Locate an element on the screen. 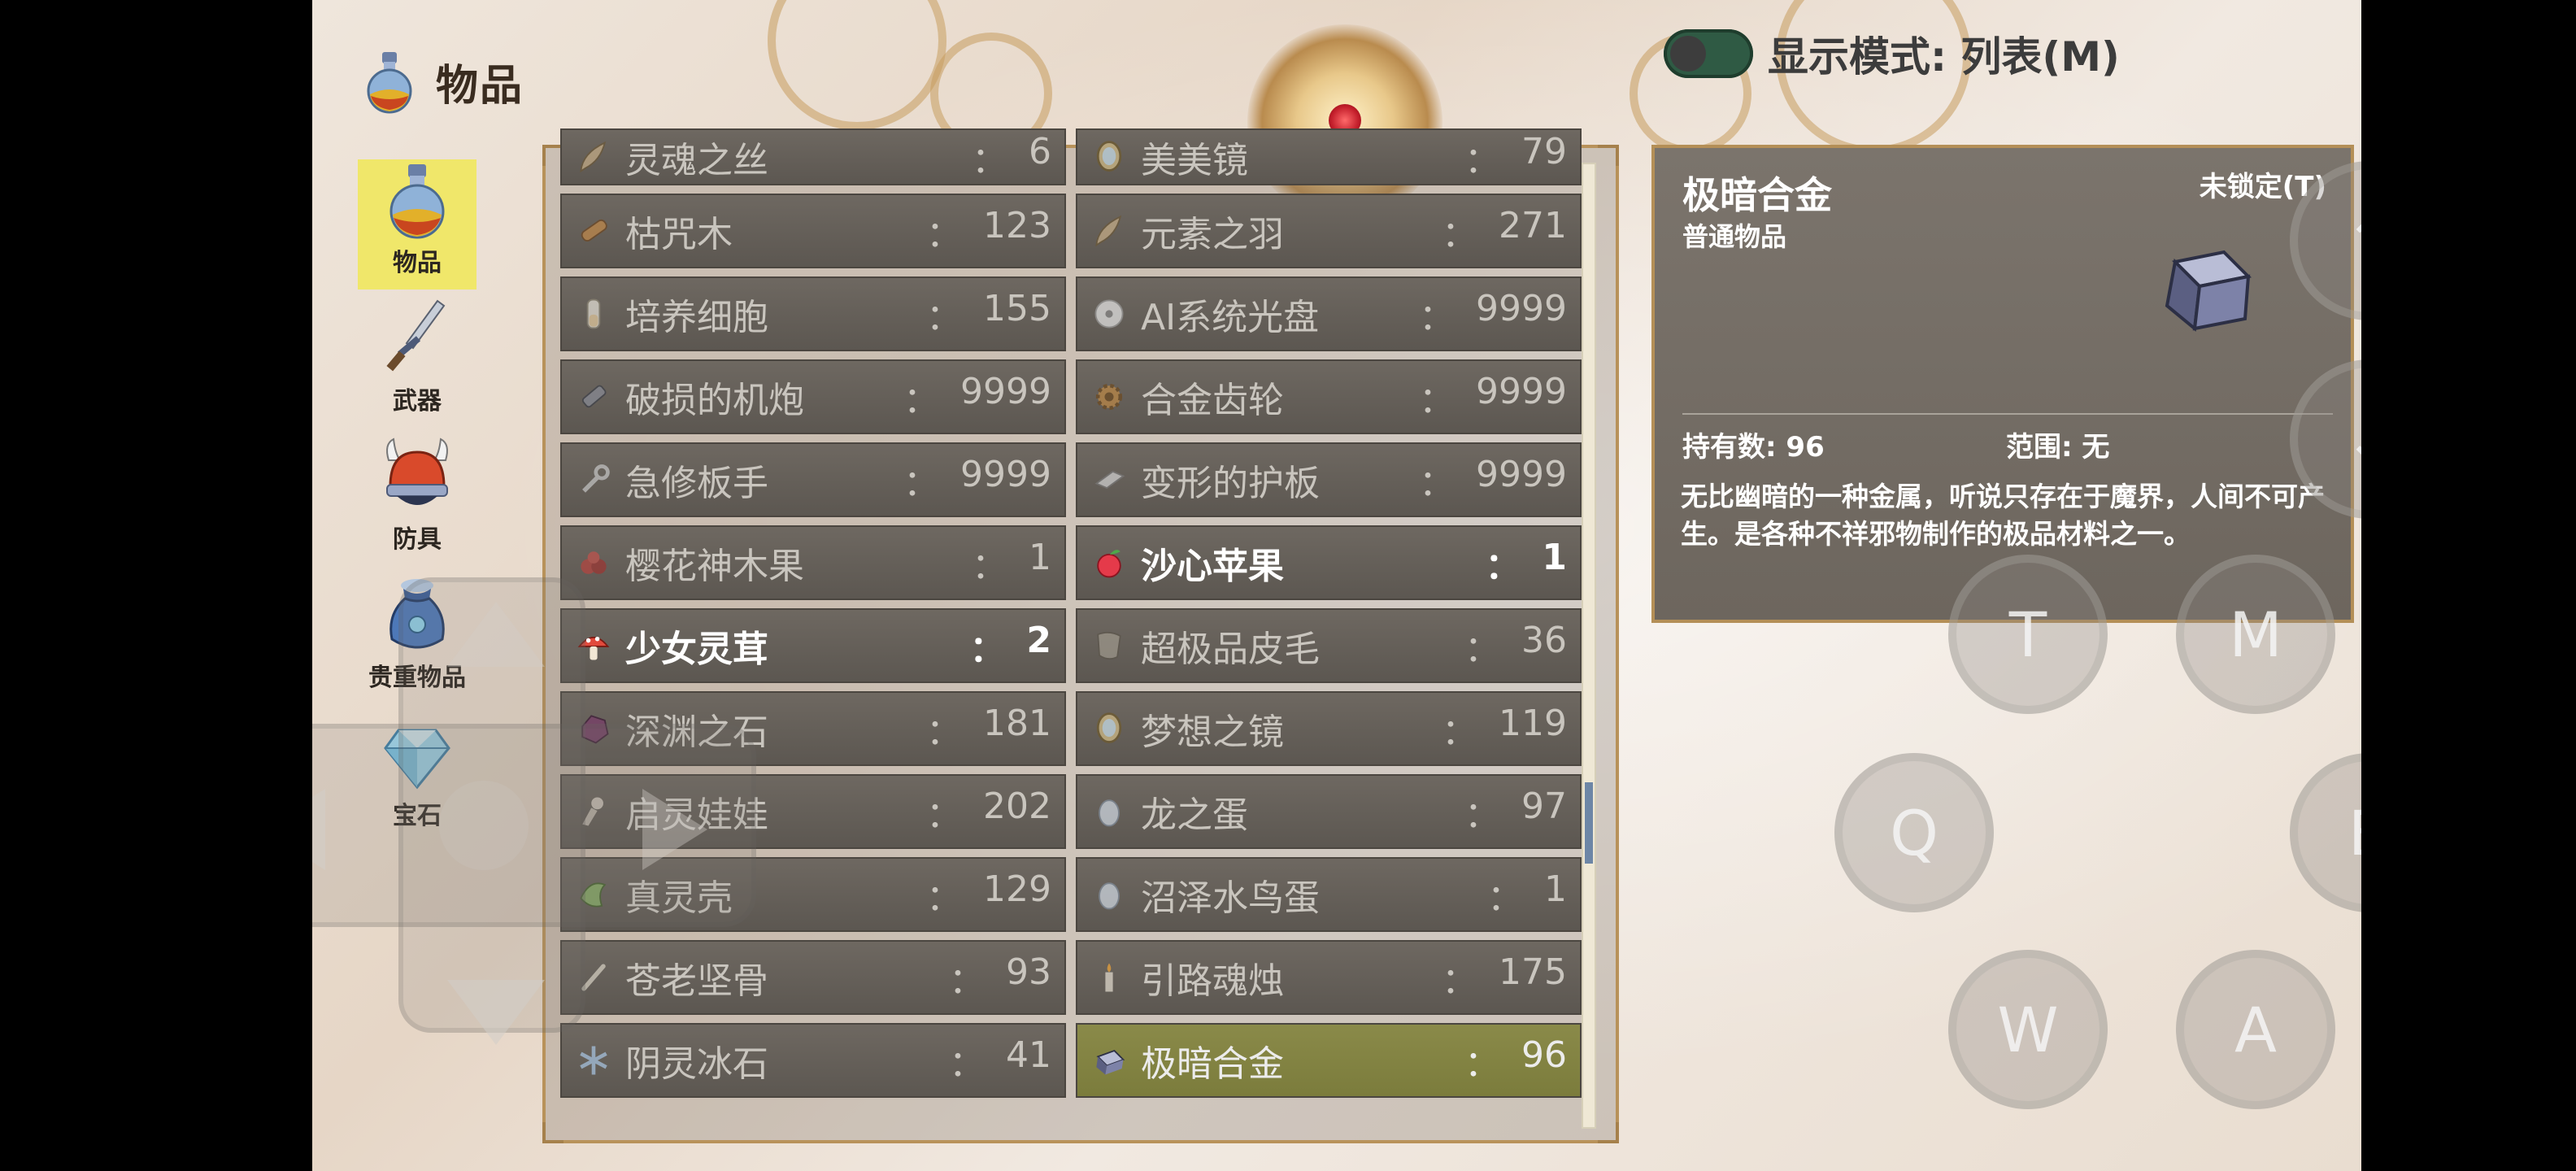 Image resolution: width=2576 pixels, height=1171 pixels. category-armor: 防具 is located at coordinates (417, 501).